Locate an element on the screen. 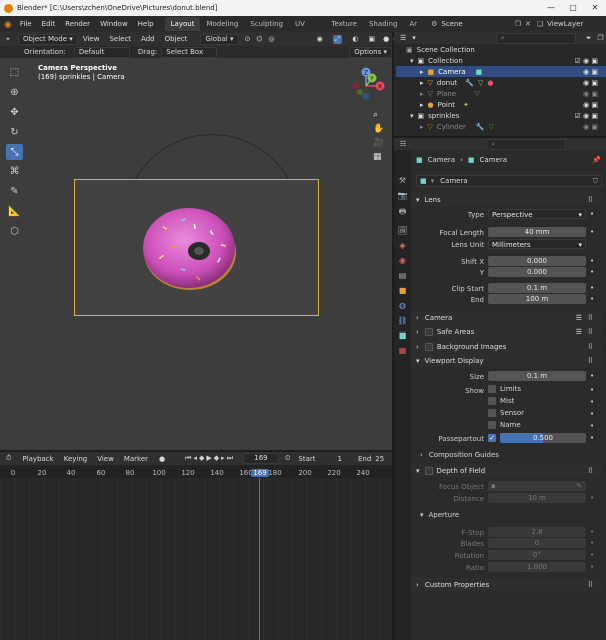 This screenshot has height=640, width=606. shift-x-field: 0.000 is located at coordinates (537, 261).